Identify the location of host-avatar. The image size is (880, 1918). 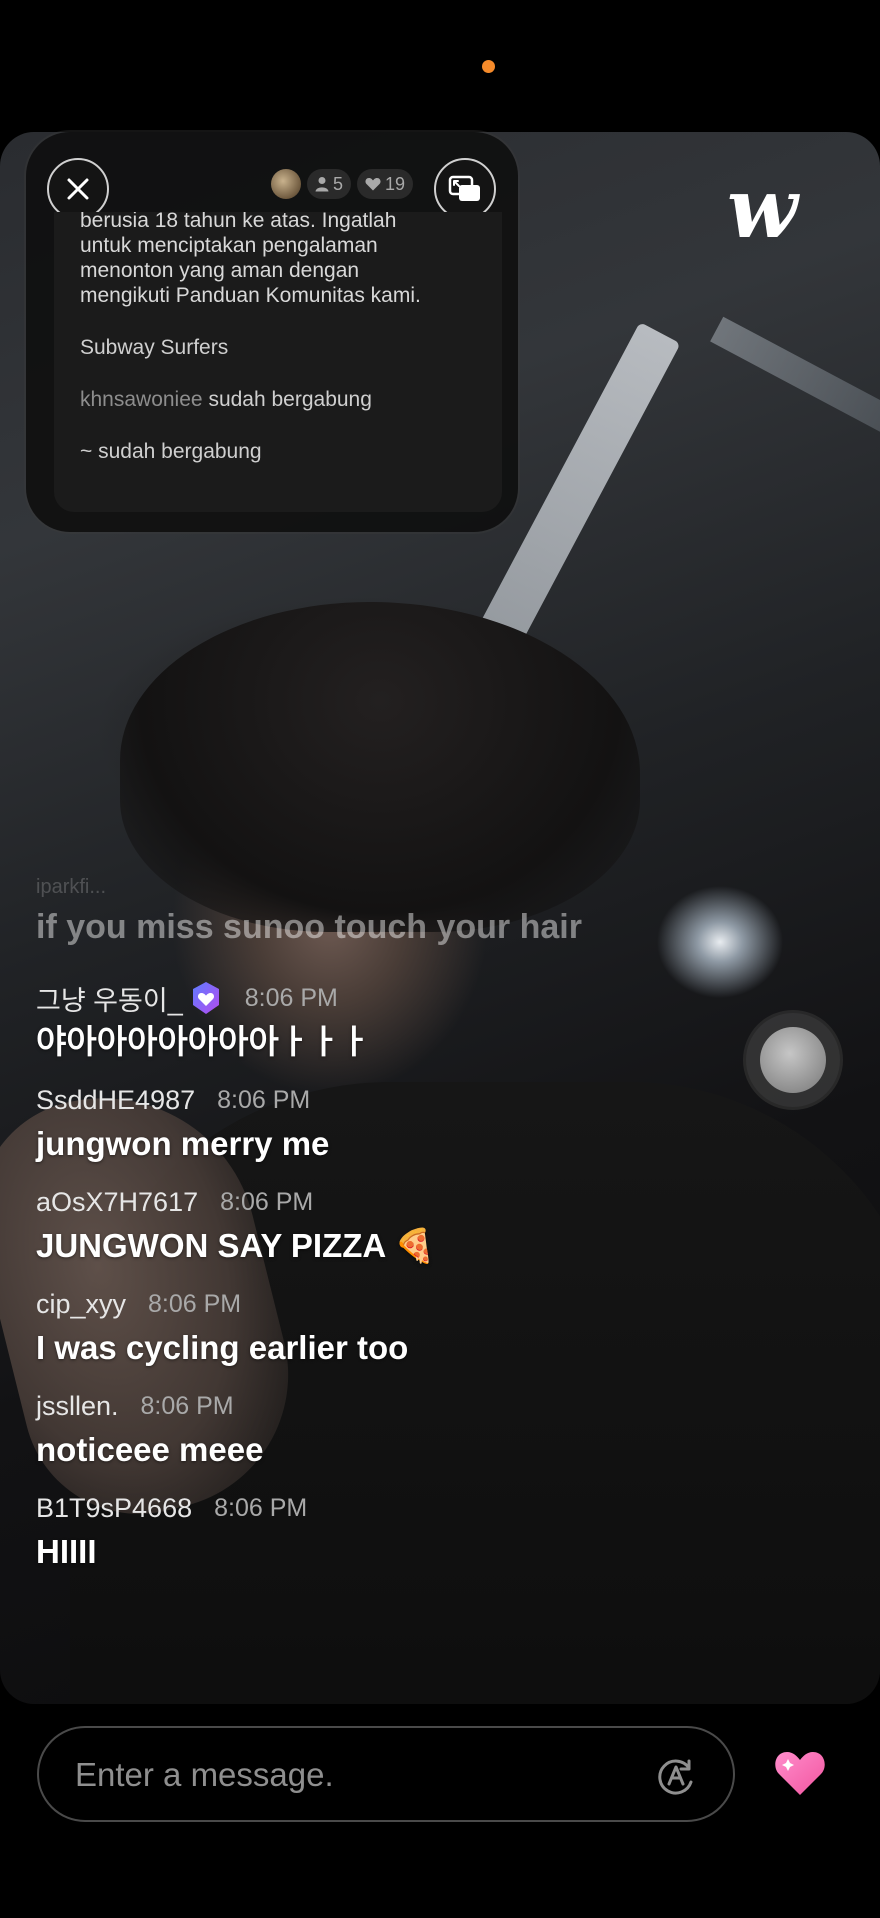
(286, 184).